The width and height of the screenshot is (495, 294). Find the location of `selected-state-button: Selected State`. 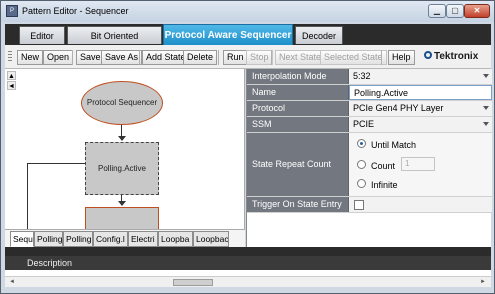

selected-state-button: Selected State is located at coordinates (353, 57).